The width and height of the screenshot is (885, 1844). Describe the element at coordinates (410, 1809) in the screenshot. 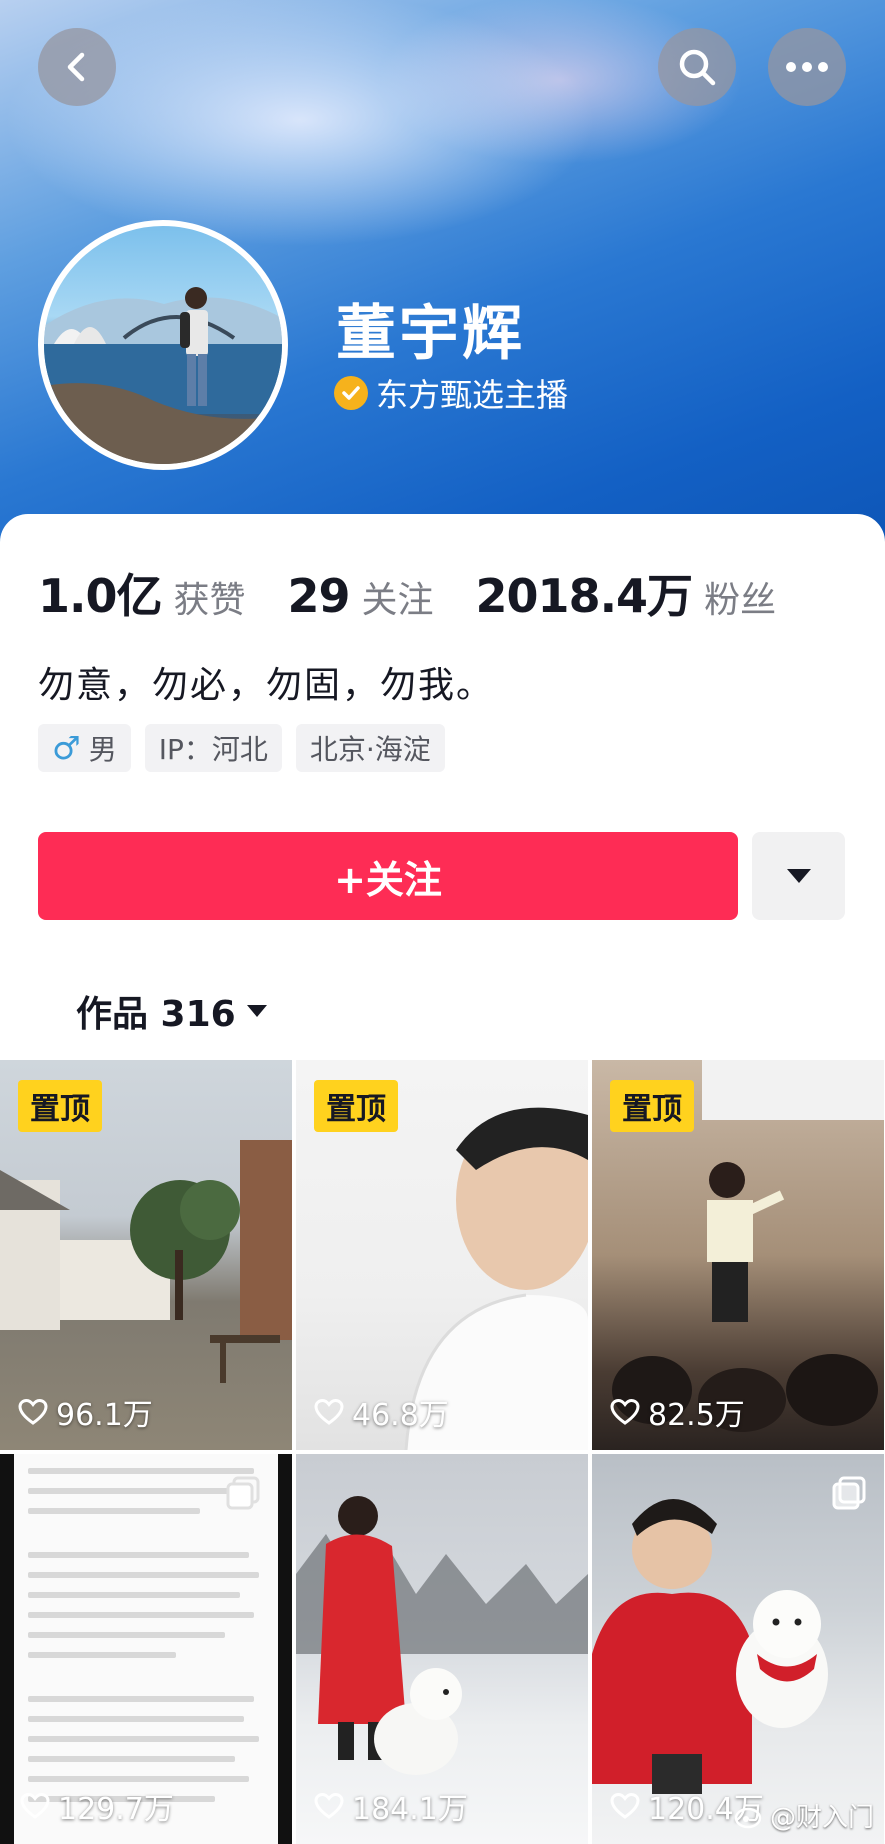

I see `likes-count: 184.1万` at that location.